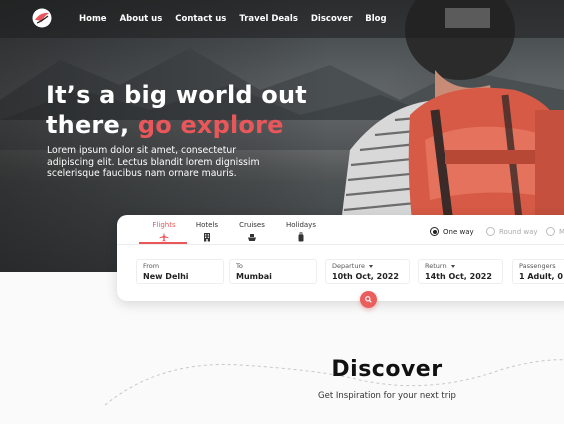 This screenshot has width=564, height=424. Describe the element at coordinates (273, 271) in the screenshot. I see `to-field: To Mumbai` at that location.